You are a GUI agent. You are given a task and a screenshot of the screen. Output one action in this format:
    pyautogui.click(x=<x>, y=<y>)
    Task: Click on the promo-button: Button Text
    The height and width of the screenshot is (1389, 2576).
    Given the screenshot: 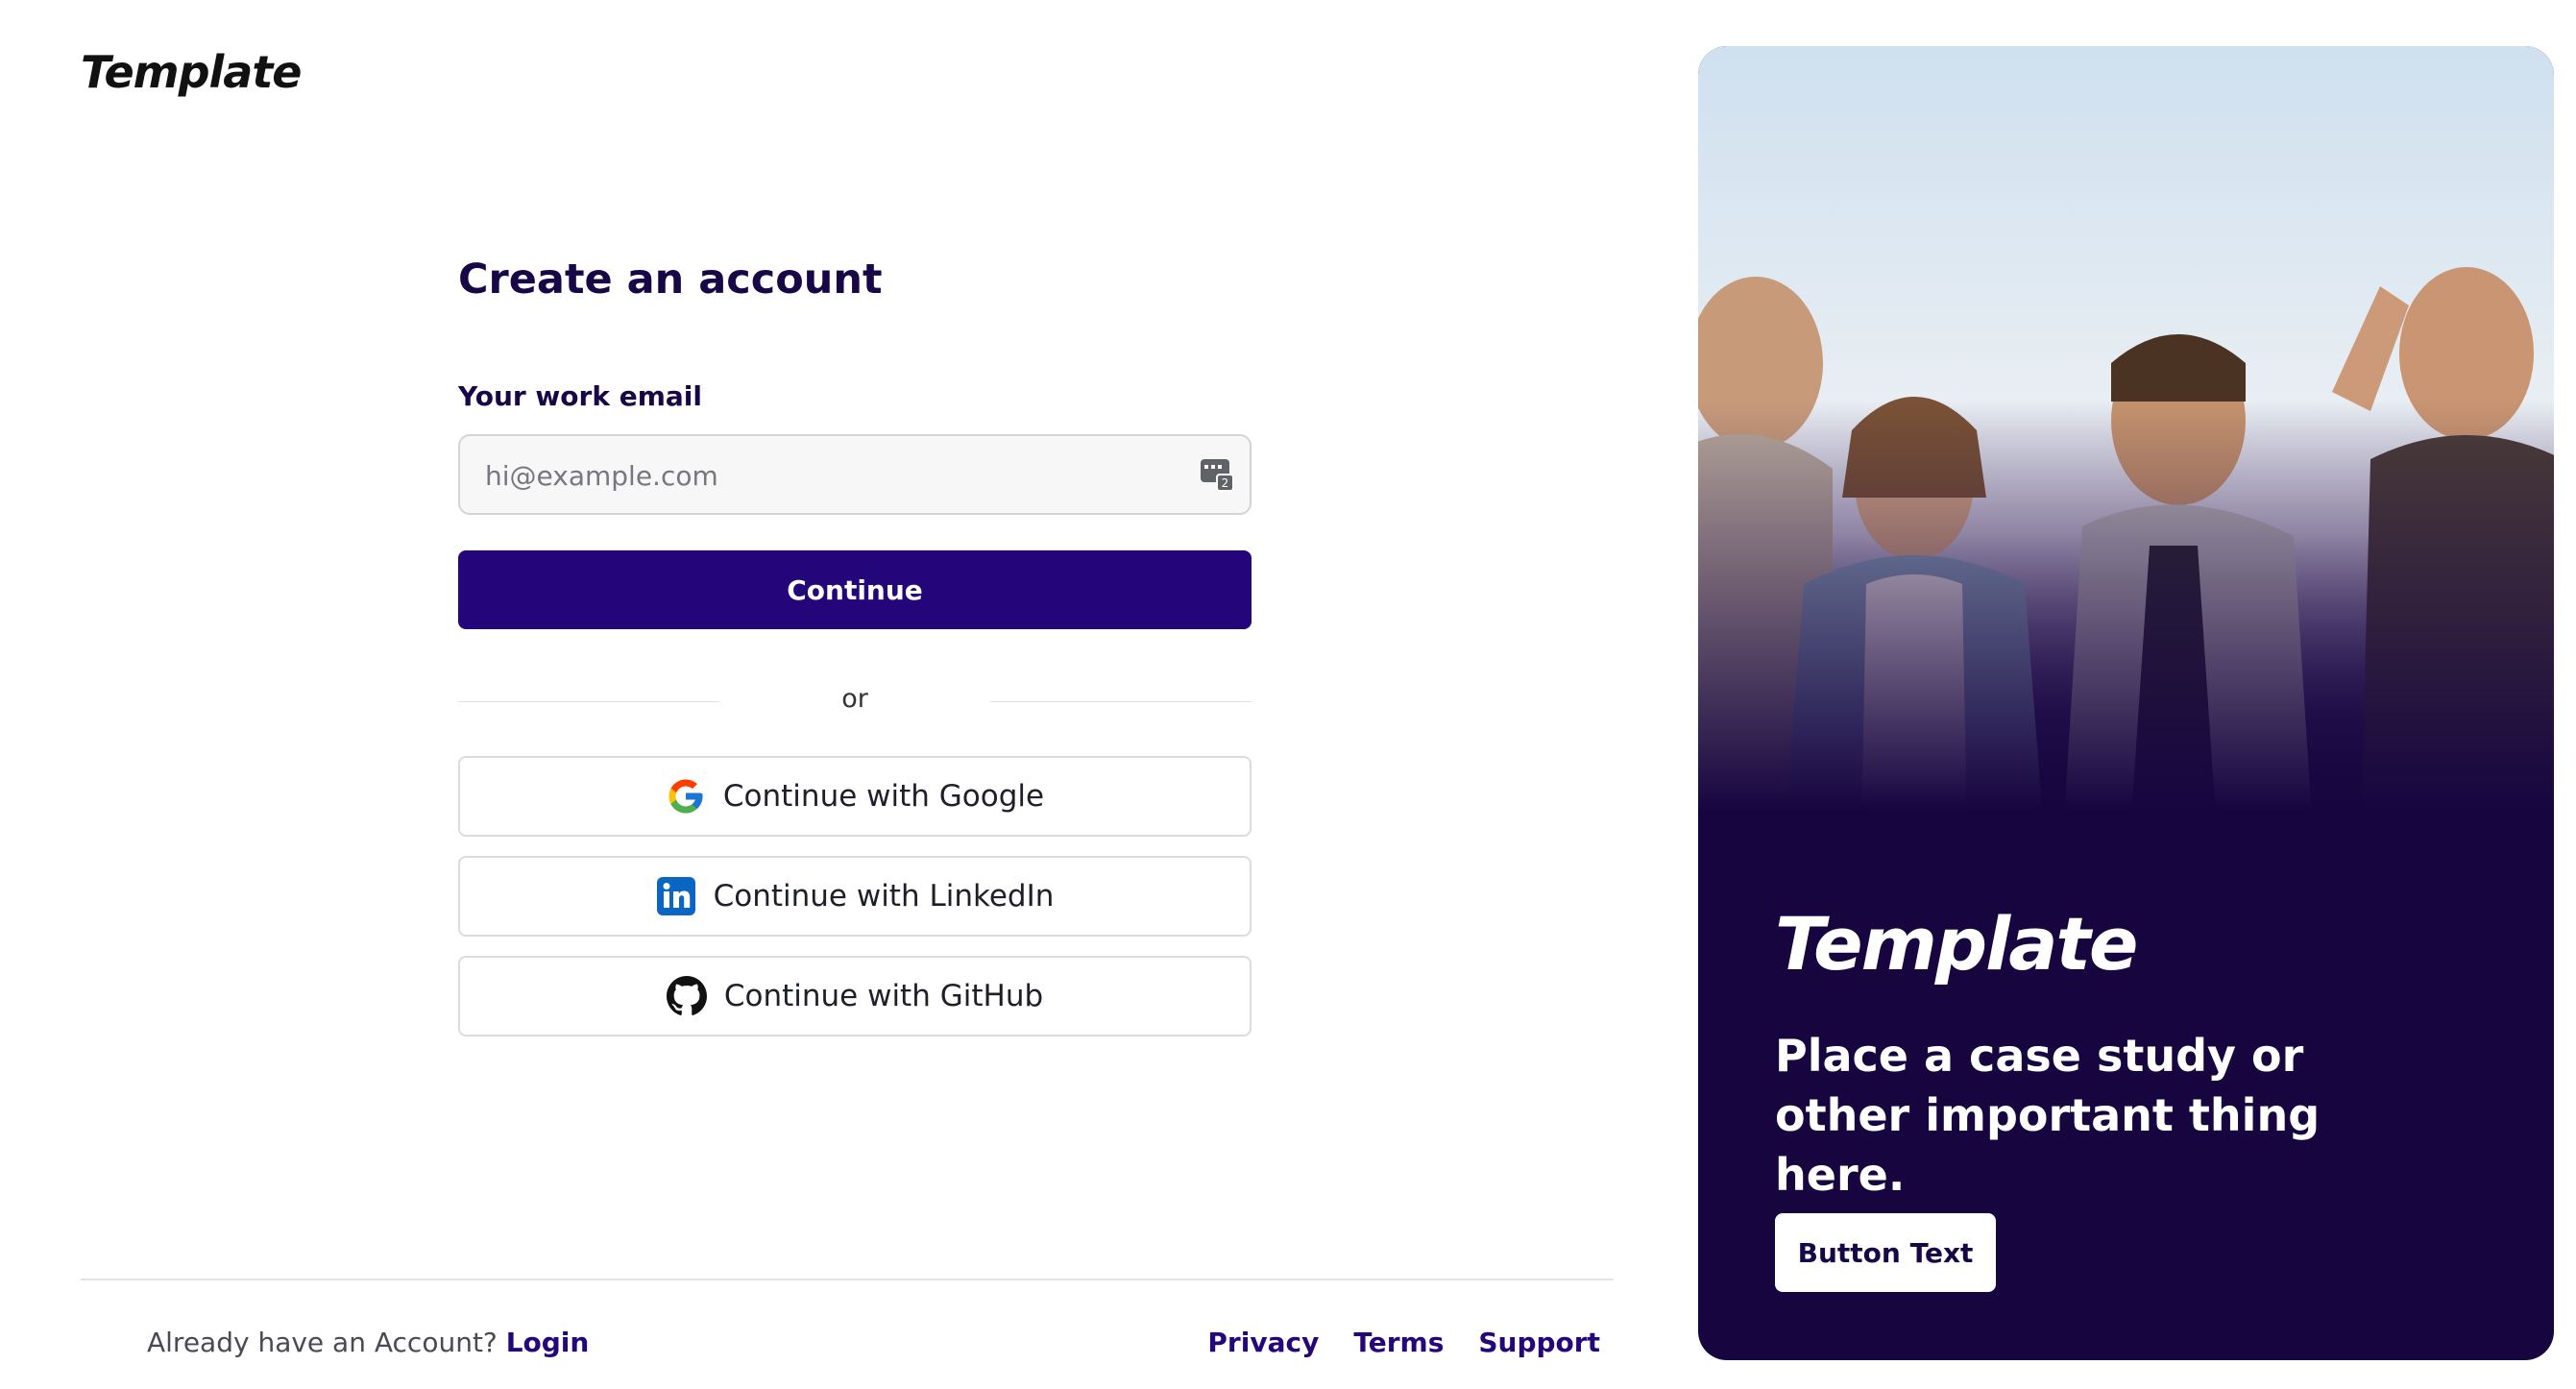 What is the action you would take?
    pyautogui.click(x=1885, y=1252)
    